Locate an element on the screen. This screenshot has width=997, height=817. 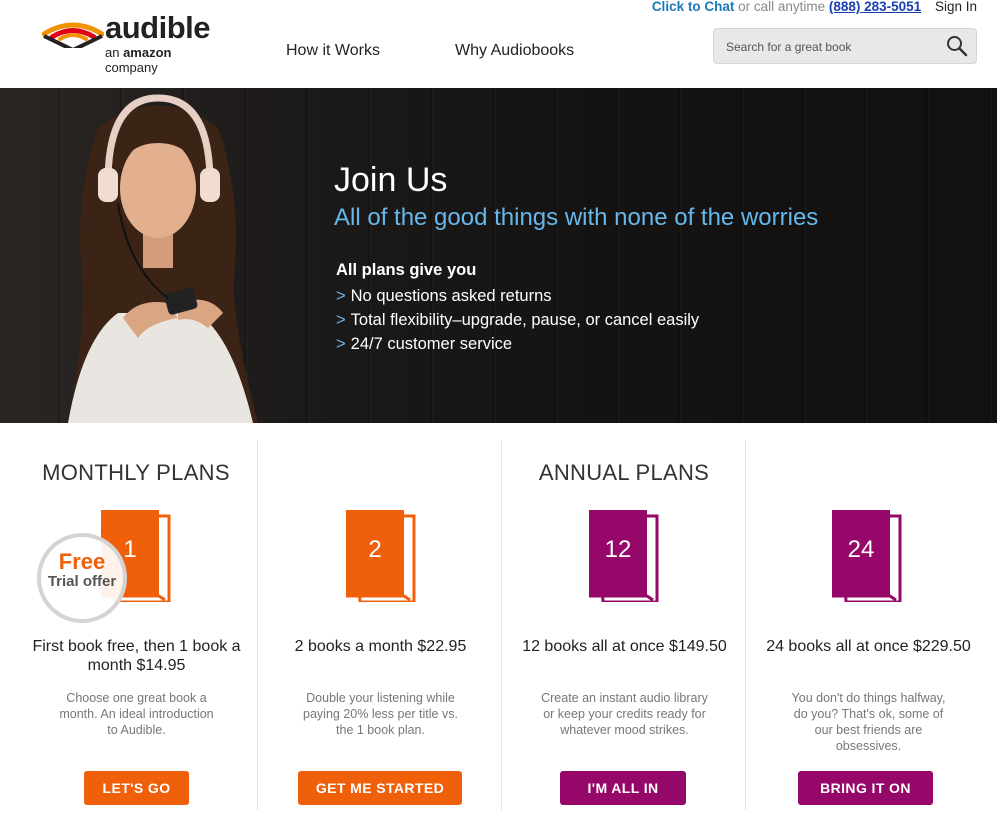
plan-title: 24 books all at once $229.50 is located at coordinates (868, 646).